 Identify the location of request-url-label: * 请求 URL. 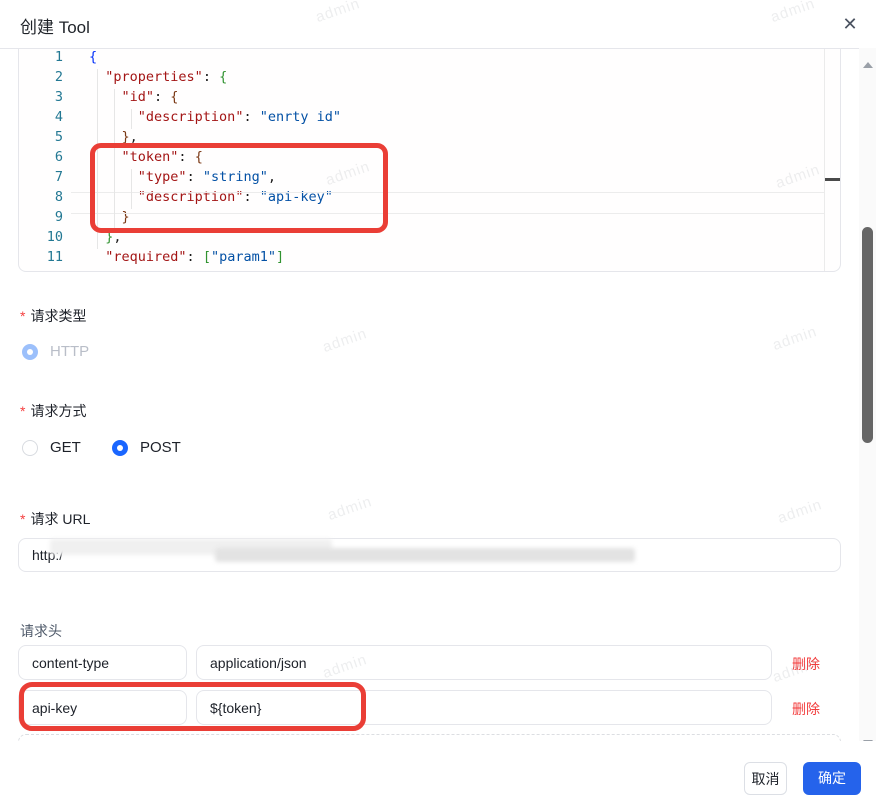
(55, 519).